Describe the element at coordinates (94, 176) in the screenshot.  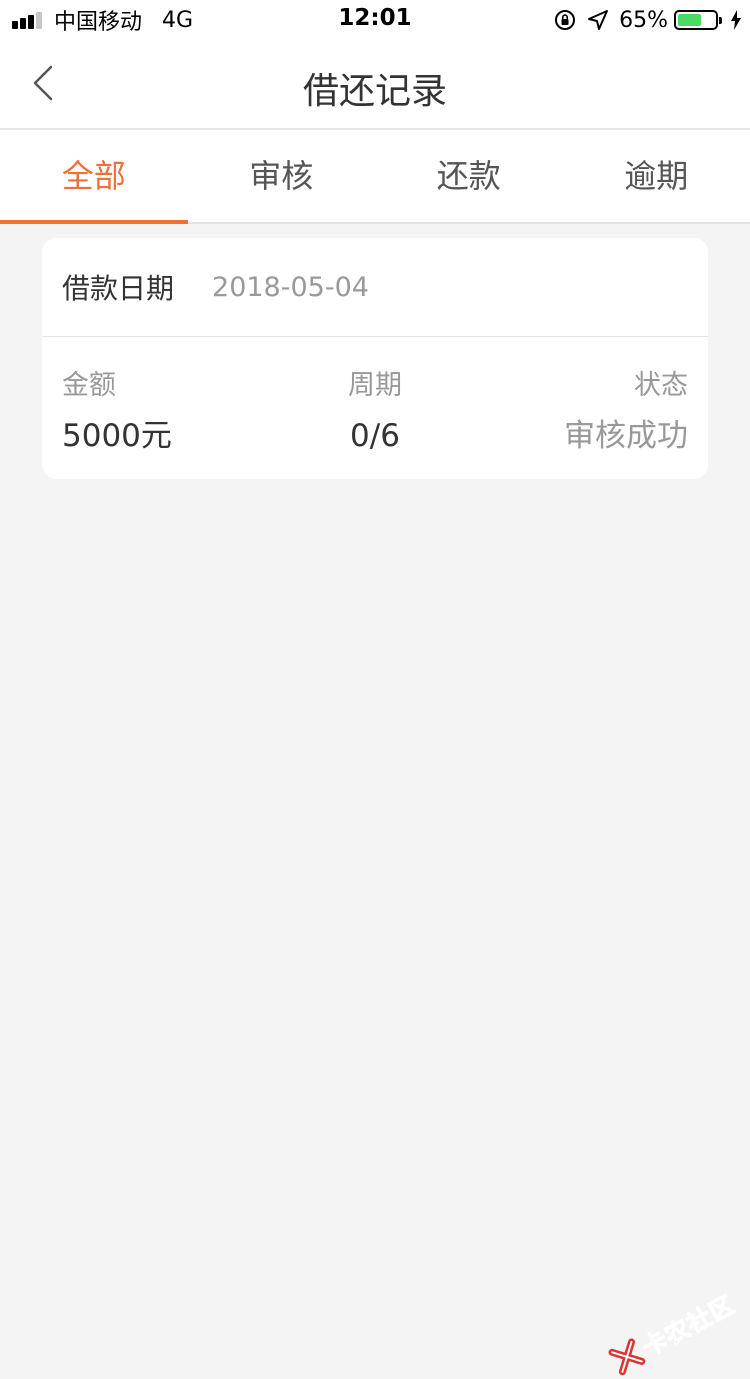
I see `tab-all: 全部` at that location.